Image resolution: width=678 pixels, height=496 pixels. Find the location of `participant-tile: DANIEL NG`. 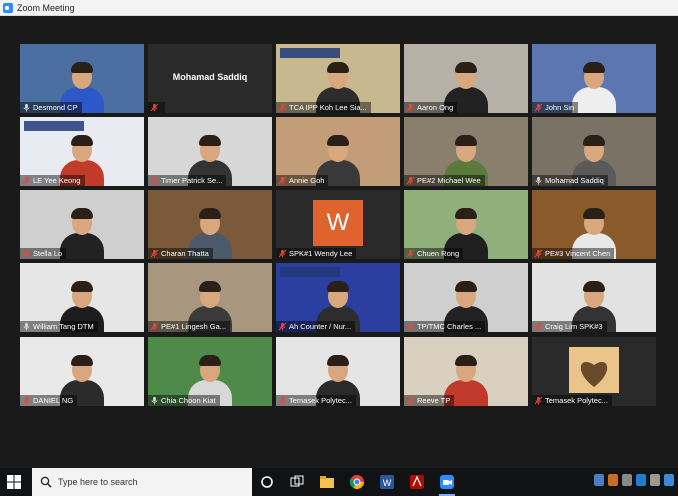

participant-tile: DANIEL NG is located at coordinates (82, 371).